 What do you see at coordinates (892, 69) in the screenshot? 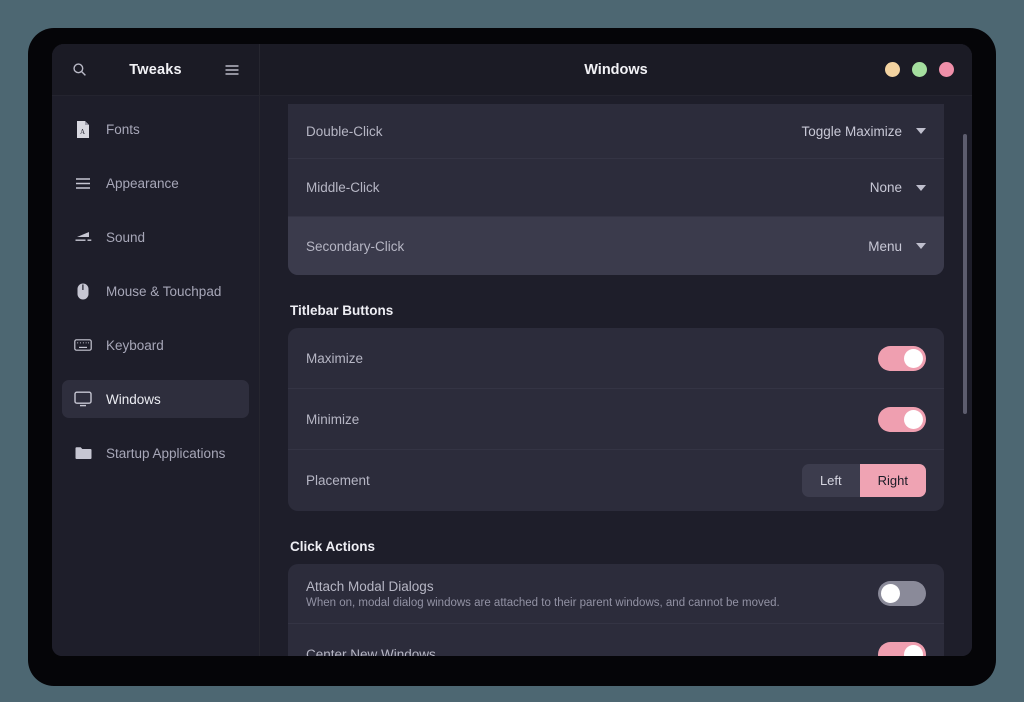
I see `minimize-button` at bounding box center [892, 69].